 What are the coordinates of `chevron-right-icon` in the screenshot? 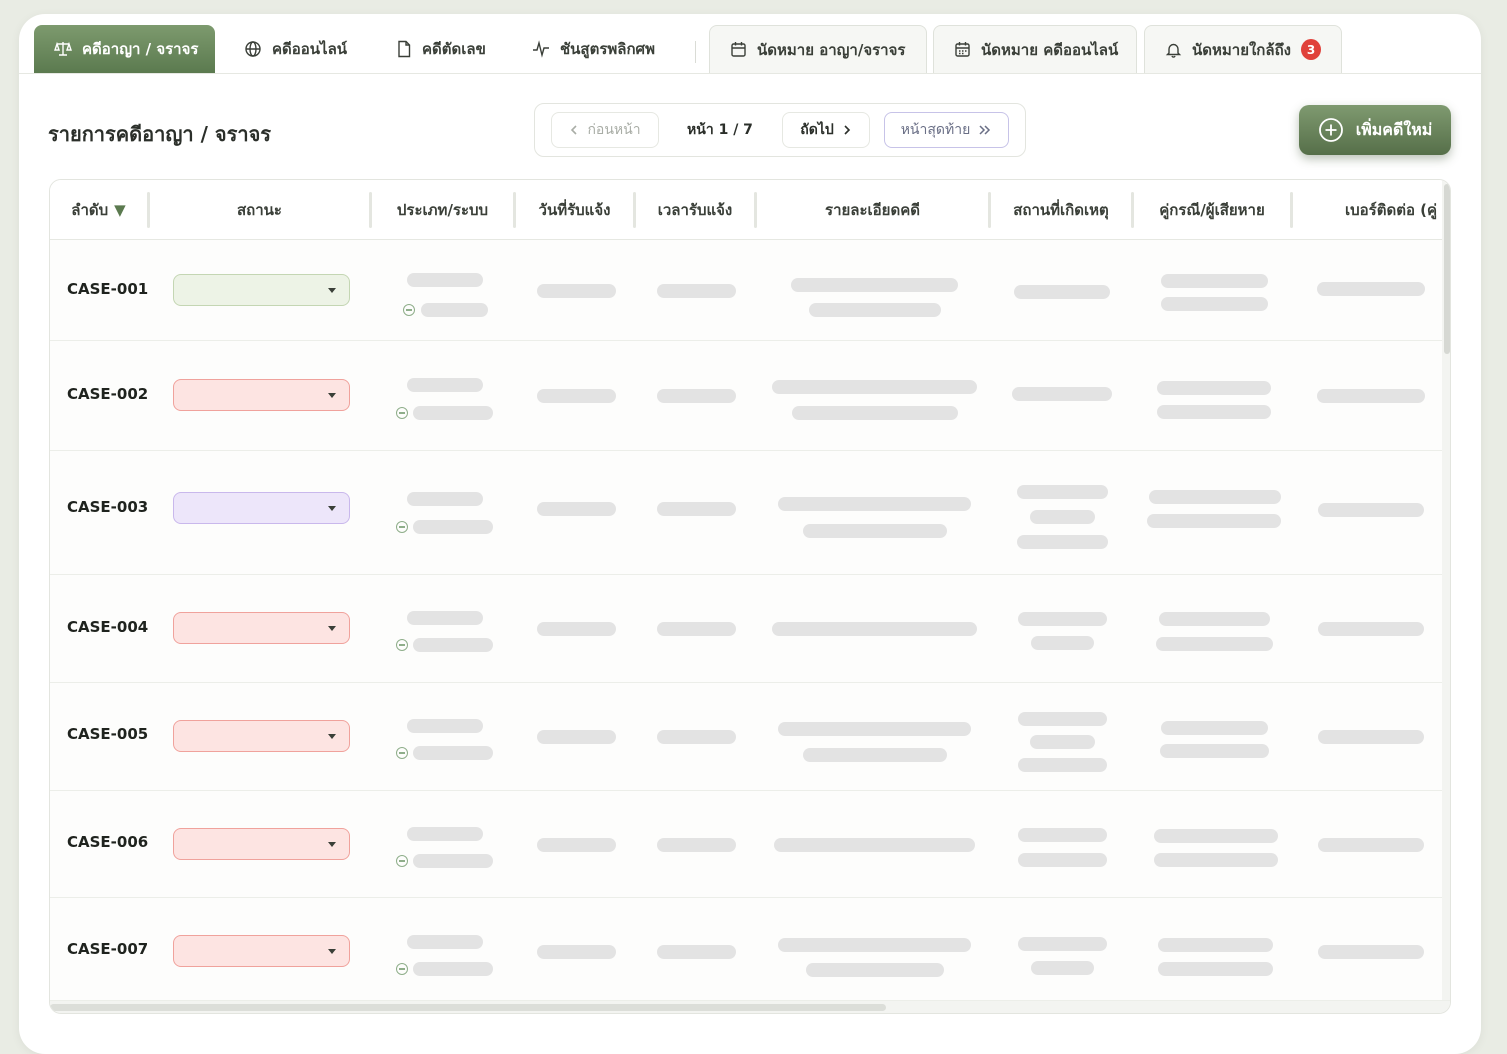 It's located at (847, 130).